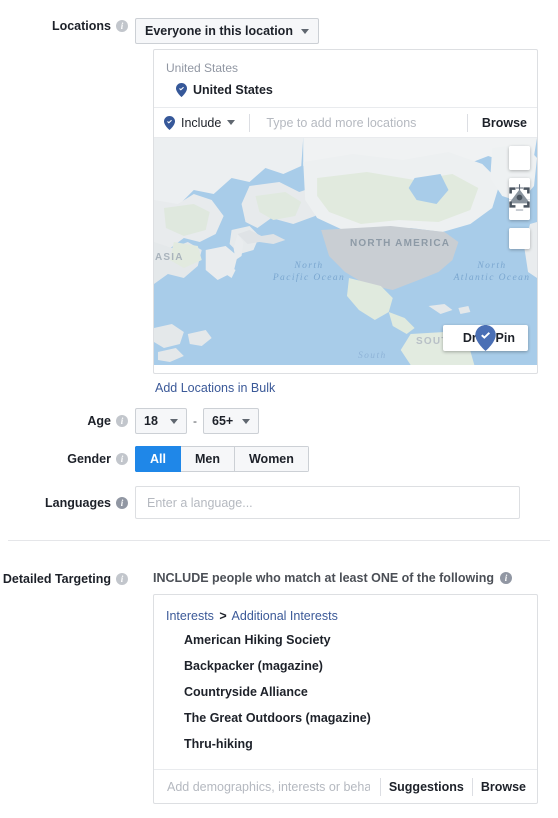  I want to click on location-search-bar: Include Browse, so click(345, 122).